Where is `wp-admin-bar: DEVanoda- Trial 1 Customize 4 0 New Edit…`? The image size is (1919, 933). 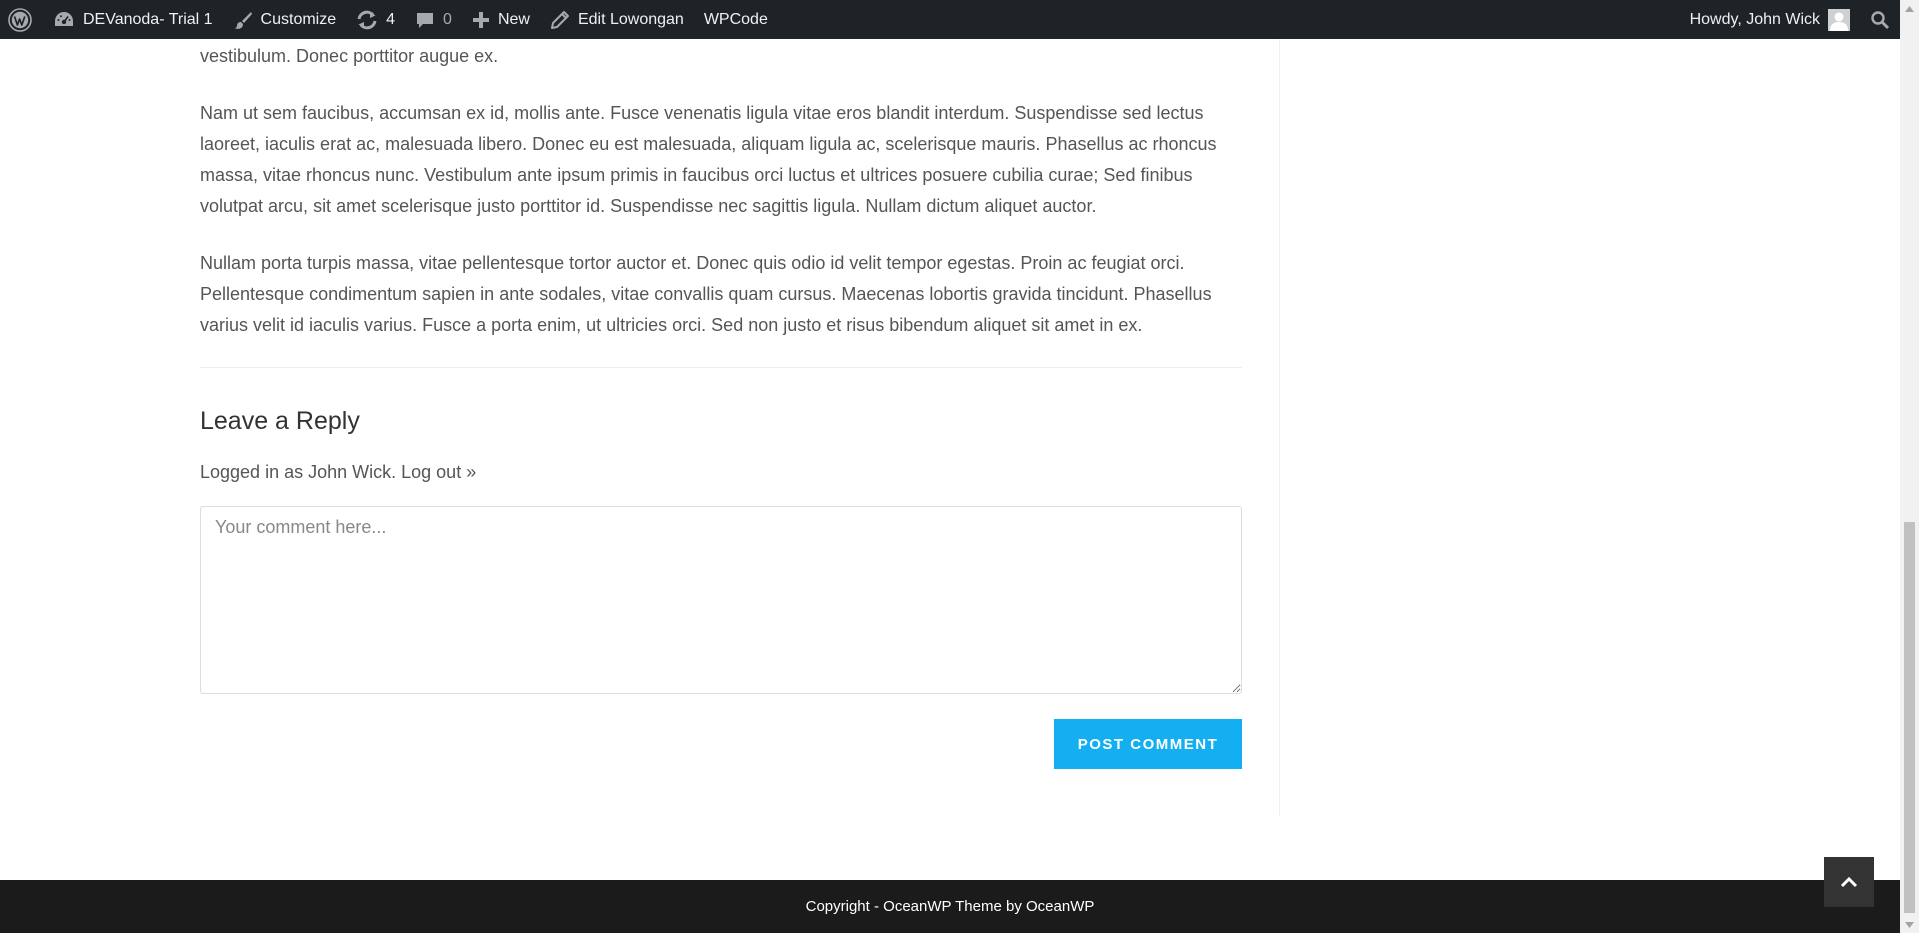
wp-admin-bar: DEVanoda- Trial 1 Customize 4 0 New Edit… is located at coordinates (950, 19).